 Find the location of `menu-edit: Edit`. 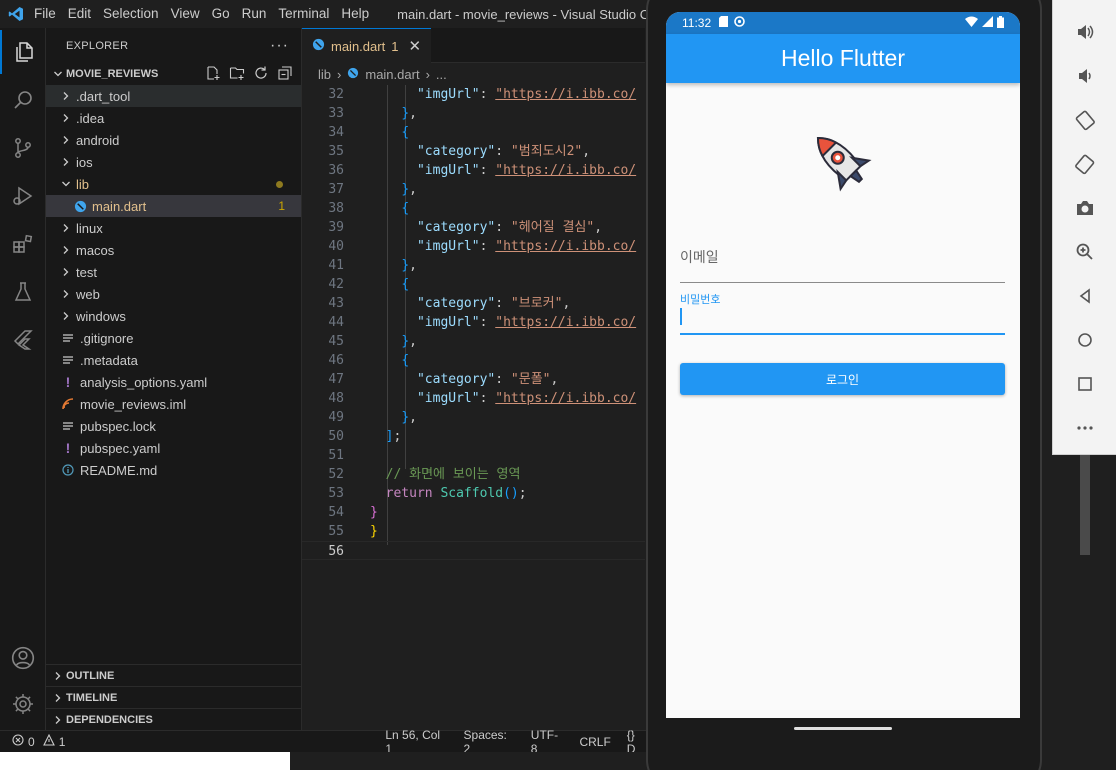

menu-edit: Edit is located at coordinates (79, 14).